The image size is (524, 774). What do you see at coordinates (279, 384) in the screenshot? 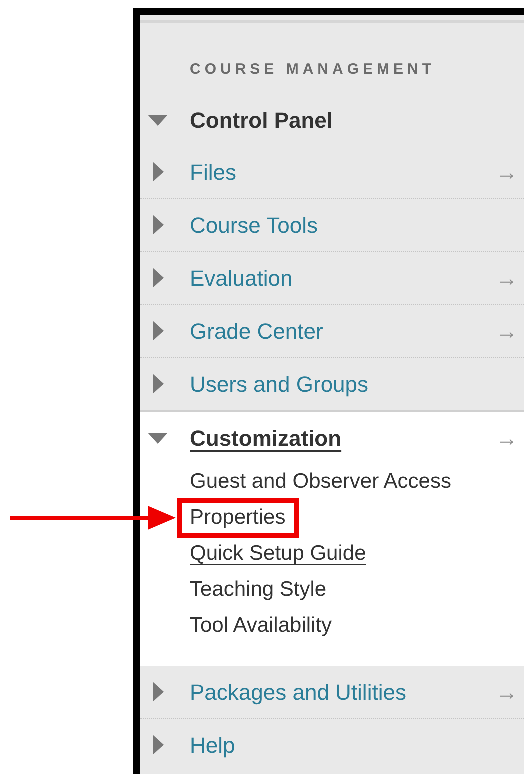
I see `menu-item: Users and Groups` at bounding box center [279, 384].